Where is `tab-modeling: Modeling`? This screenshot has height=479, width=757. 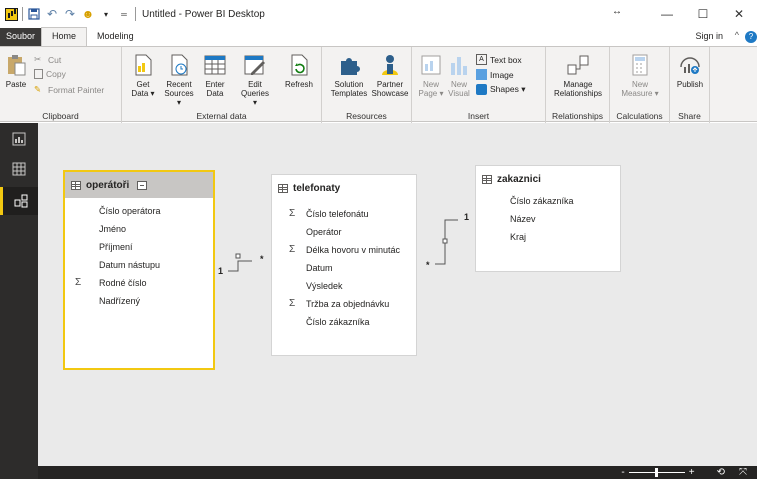 tab-modeling: Modeling is located at coordinates (115, 37).